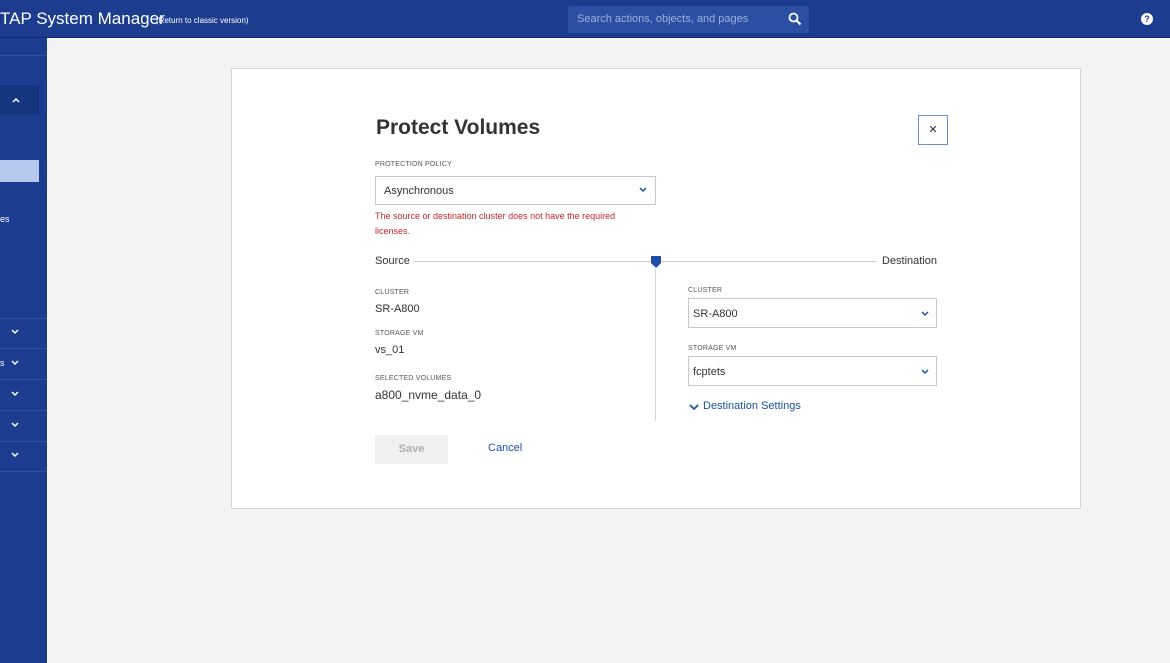 The image size is (1170, 663). Describe the element at coordinates (910, 261) in the screenshot. I see `destination-label: Destination` at that location.